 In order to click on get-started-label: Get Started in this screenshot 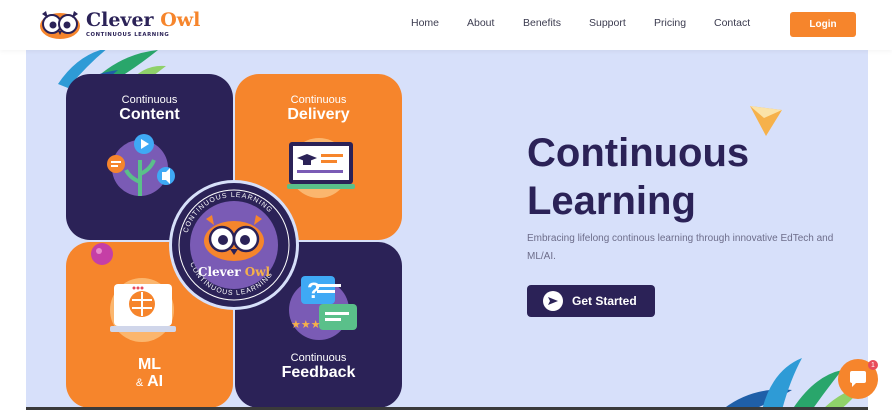, I will do `click(604, 301)`.